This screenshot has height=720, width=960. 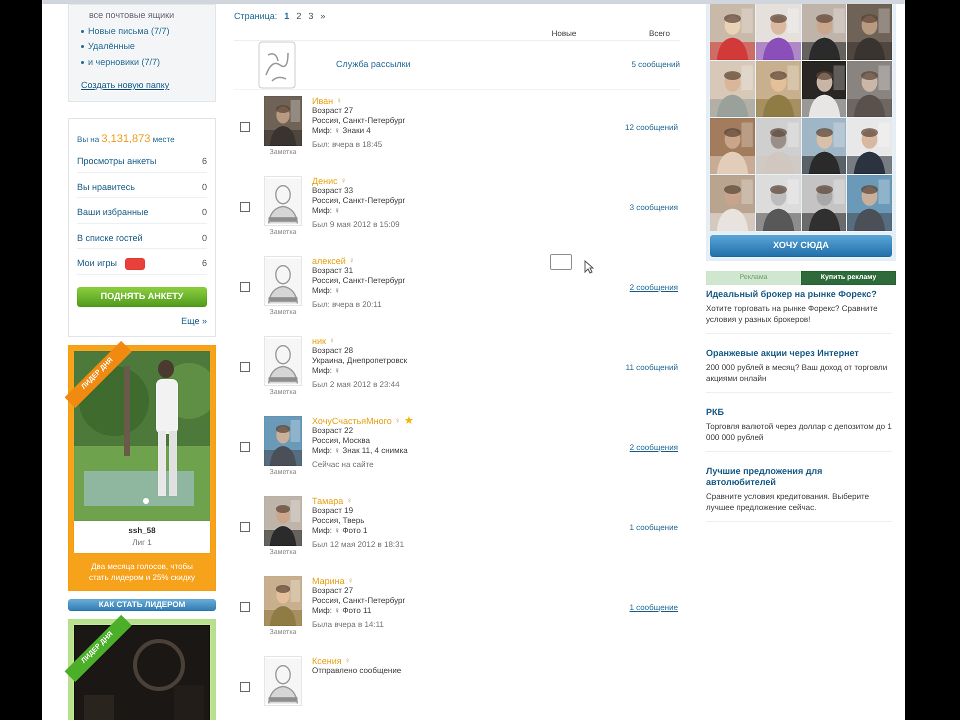 I want to click on folder-link: Удалённые, so click(x=142, y=47).